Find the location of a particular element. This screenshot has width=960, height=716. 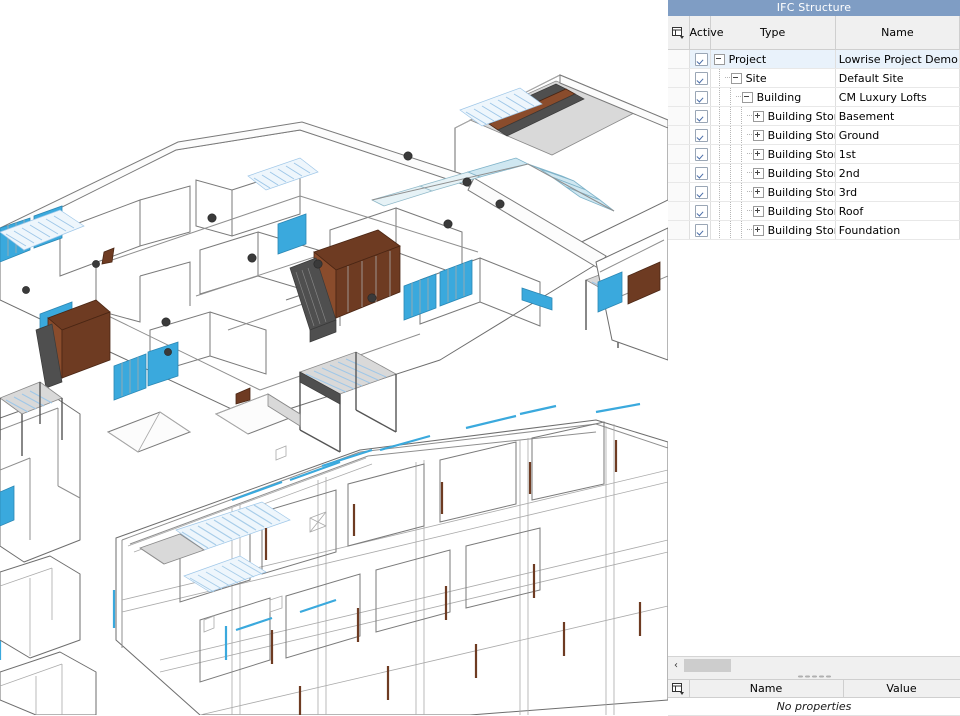

tree-row: Project Lowrise Project Demo is located at coordinates (814, 59).